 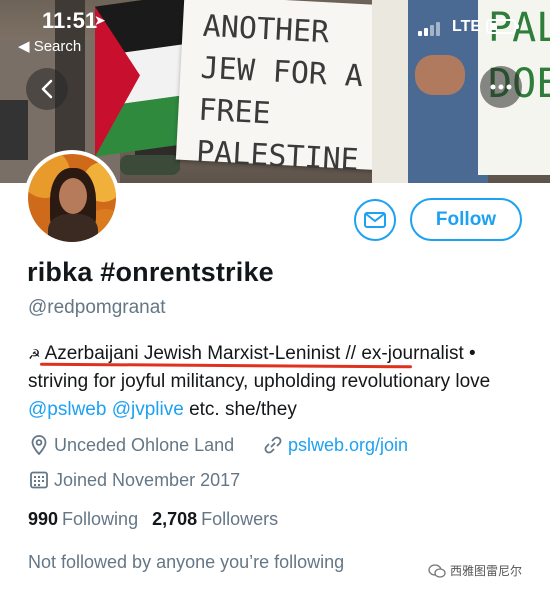 I want to click on follow-stats: 990 Following 2,708 Followers, so click(x=153, y=519).